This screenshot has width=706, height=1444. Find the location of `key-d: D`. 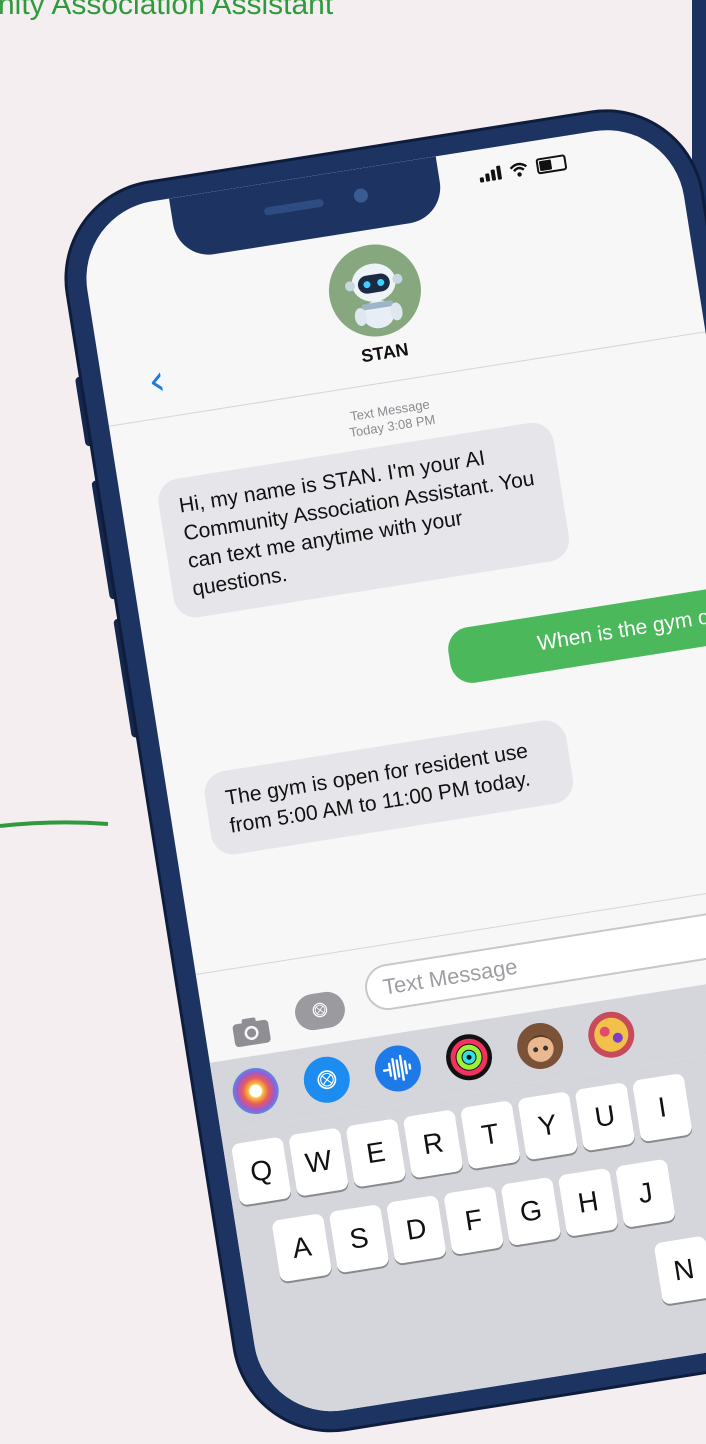

key-d: D is located at coordinates (416, 1229).